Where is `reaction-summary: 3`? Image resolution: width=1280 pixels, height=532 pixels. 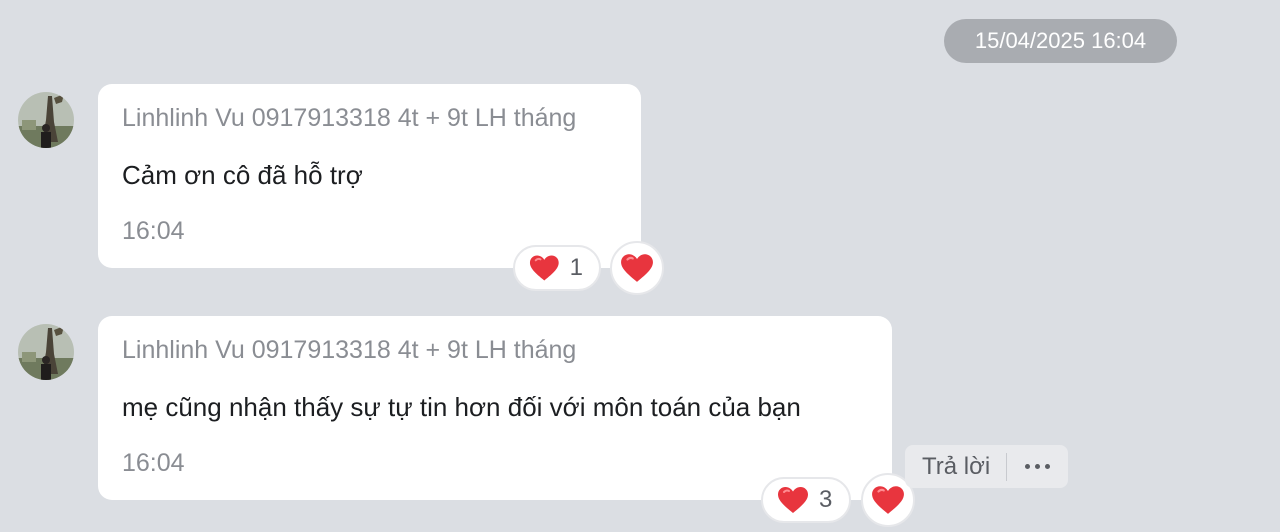
reaction-summary: 3 is located at coordinates (806, 500).